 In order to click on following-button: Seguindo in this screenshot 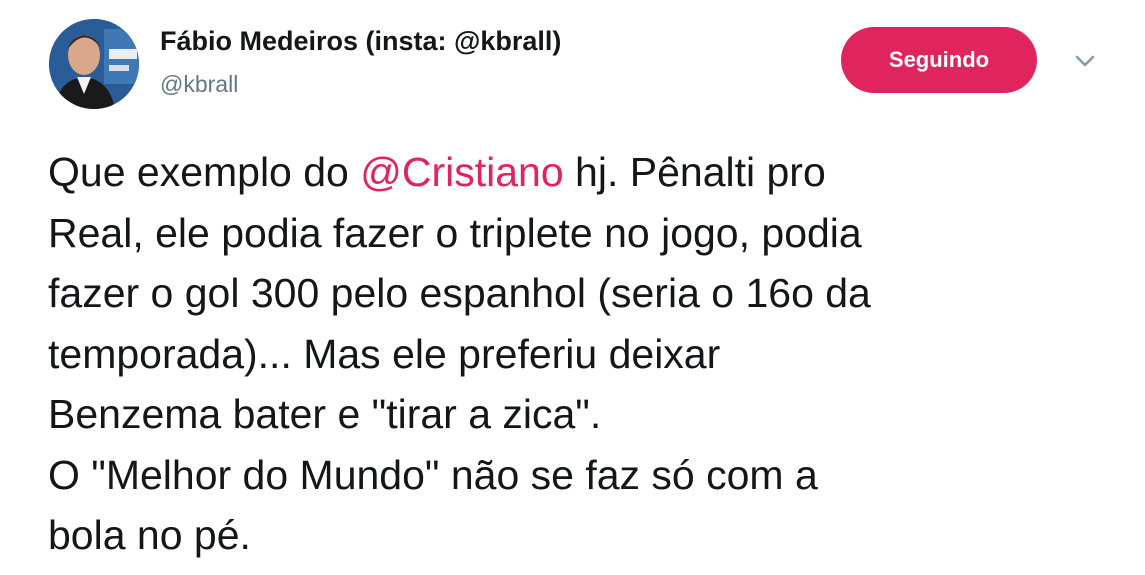, I will do `click(939, 60)`.